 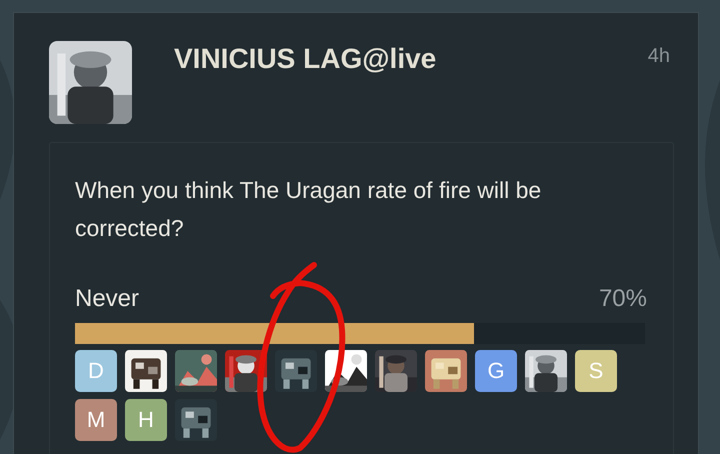 What do you see at coordinates (659, 56) in the screenshot?
I see `post-time: 4h` at bounding box center [659, 56].